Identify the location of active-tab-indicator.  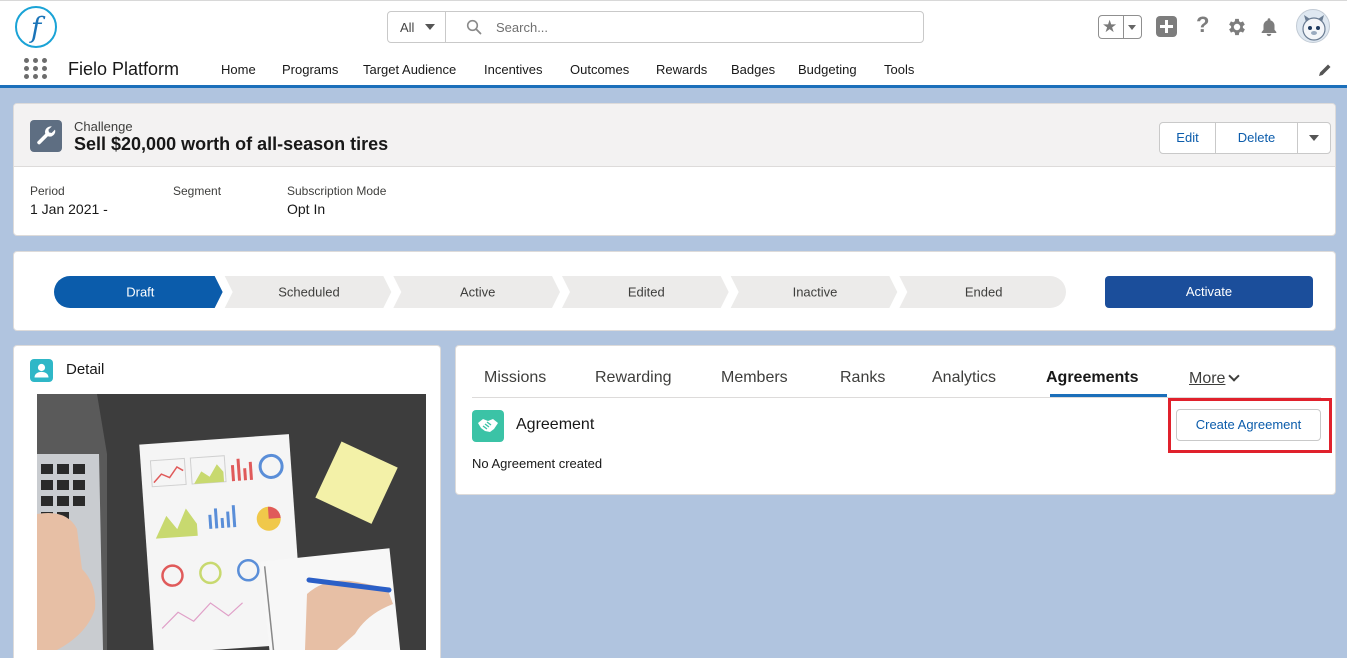
(1108, 395).